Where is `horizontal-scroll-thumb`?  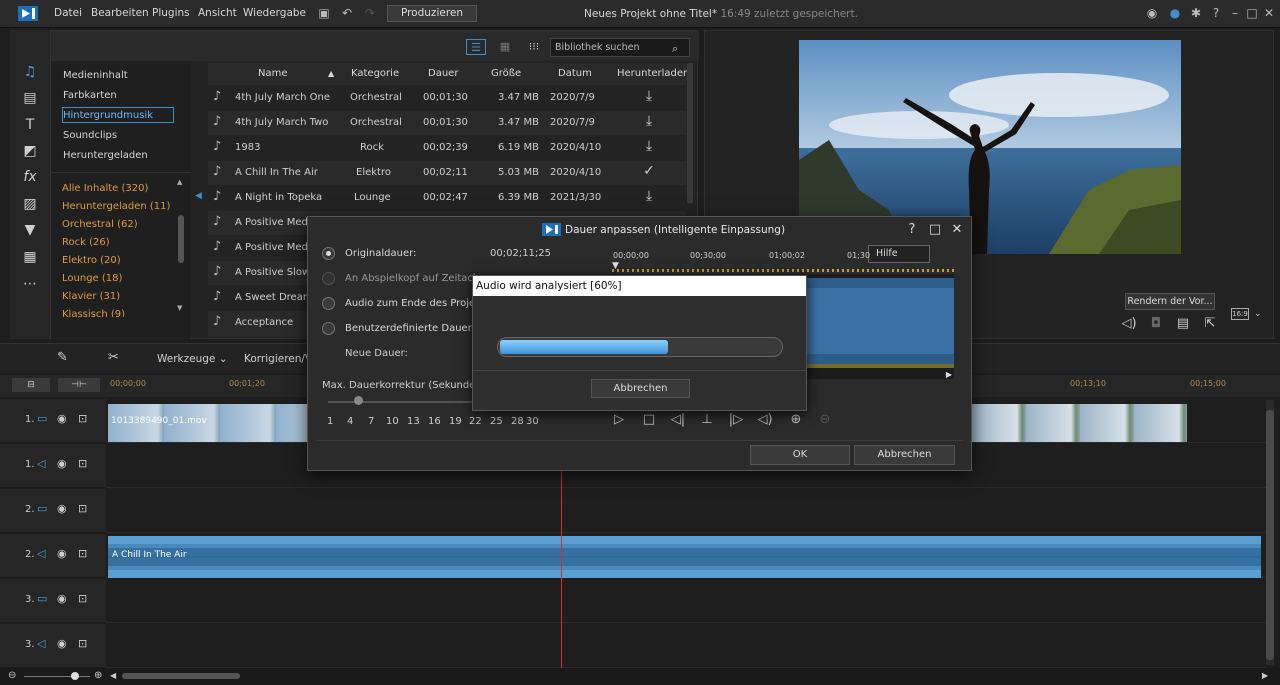
horizontal-scroll-thumb is located at coordinates (181, 676).